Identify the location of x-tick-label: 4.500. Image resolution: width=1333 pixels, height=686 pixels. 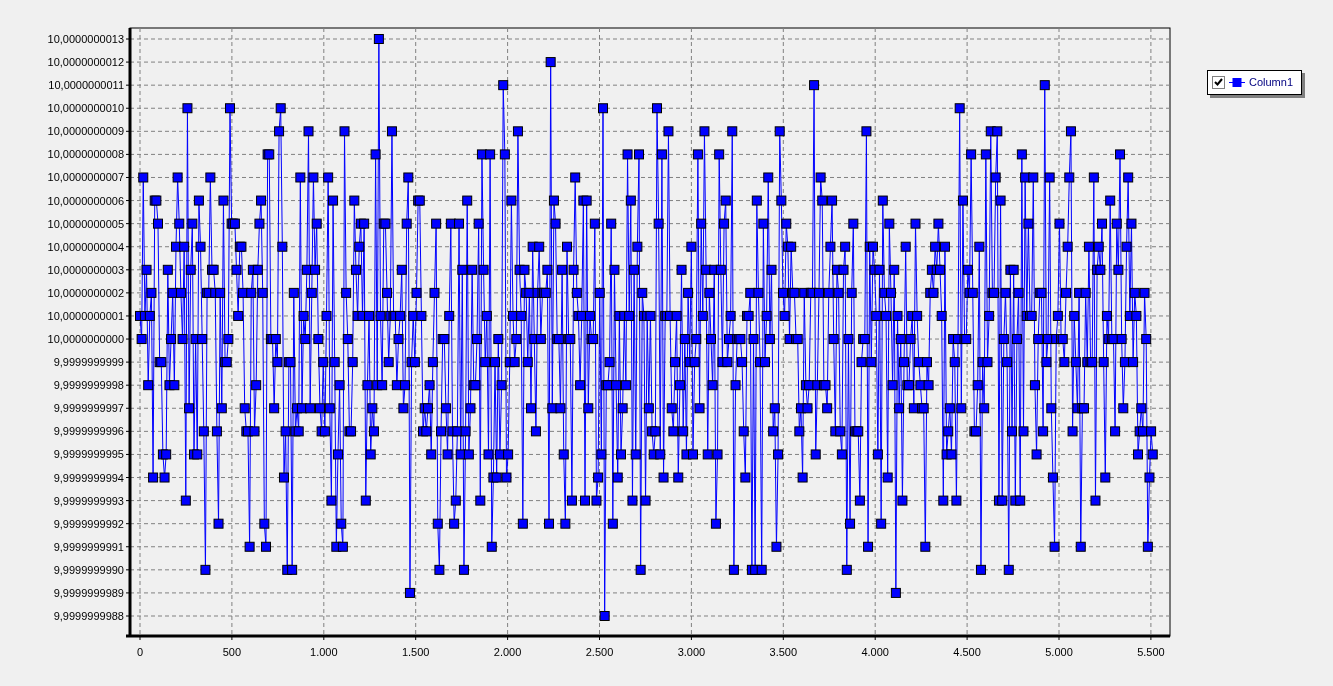
(967, 652).